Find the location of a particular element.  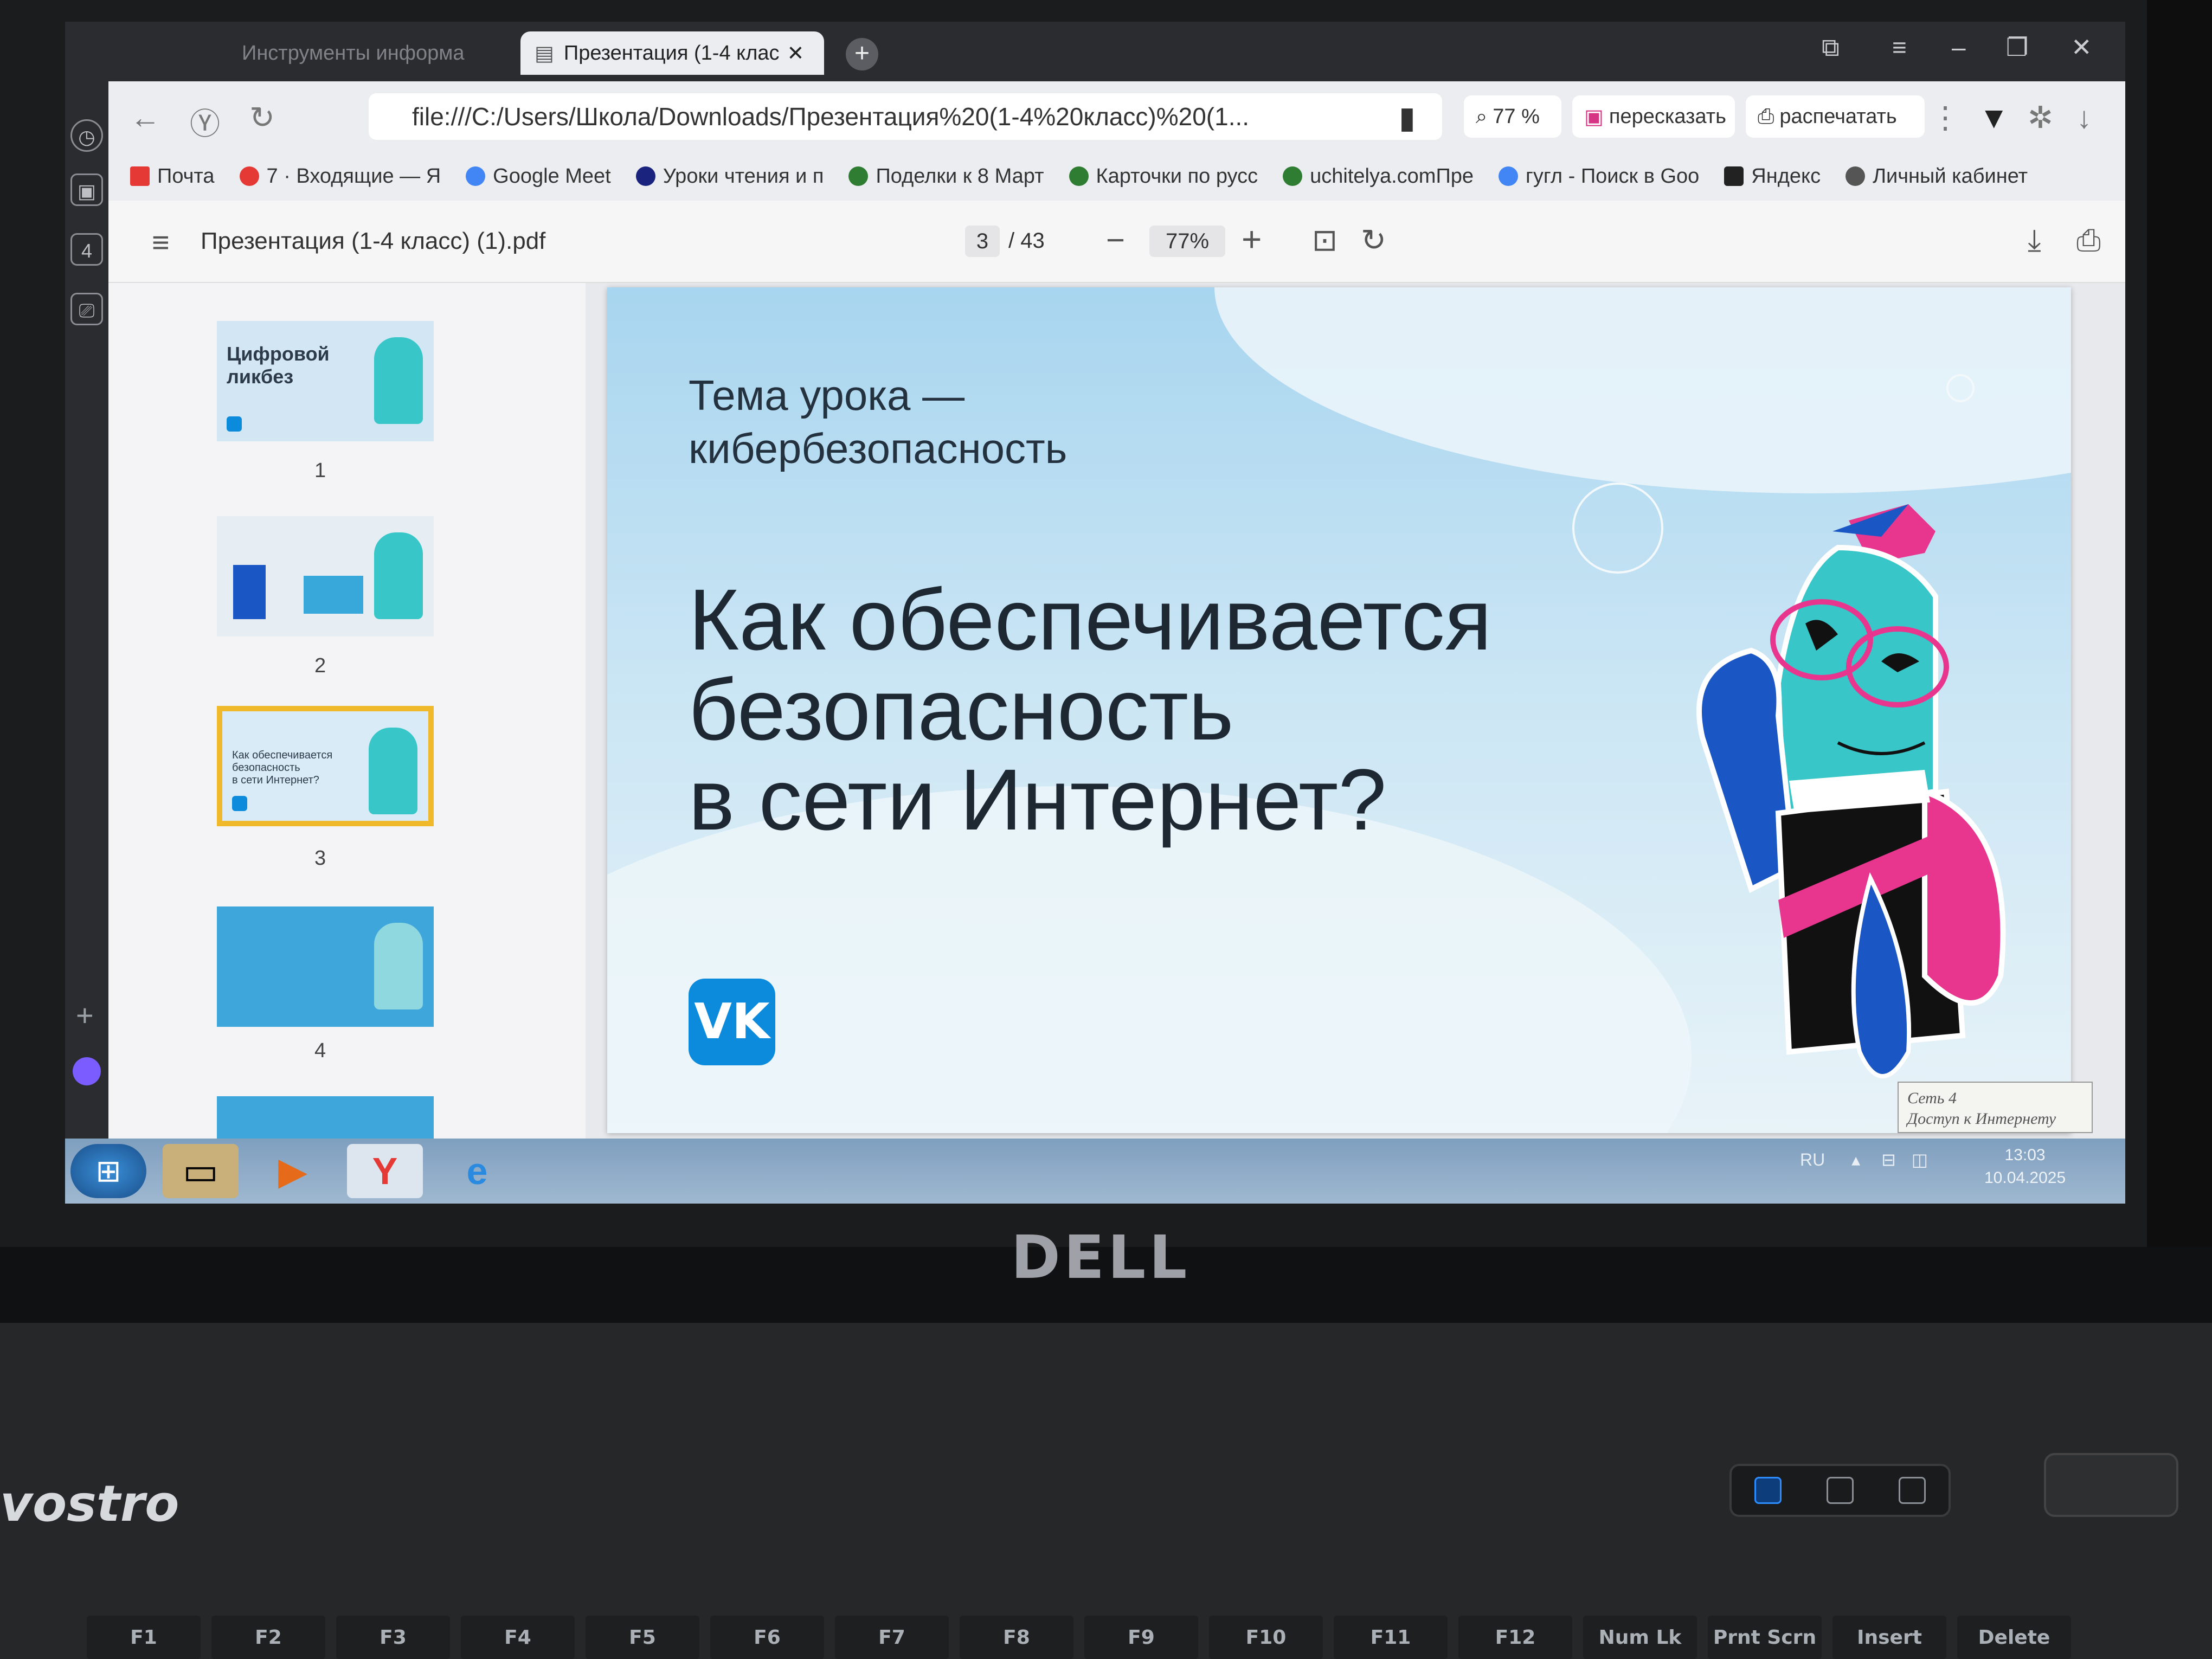

site-icon is located at coordinates (645, 176).